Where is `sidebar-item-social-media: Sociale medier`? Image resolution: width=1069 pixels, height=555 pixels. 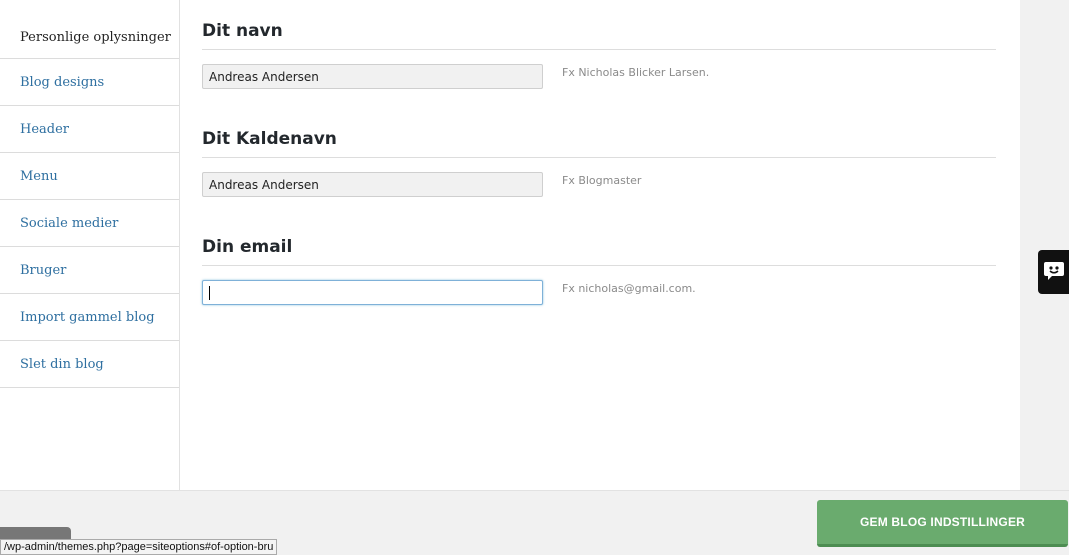
sidebar-item-social-media: Sociale medier is located at coordinates (89, 223).